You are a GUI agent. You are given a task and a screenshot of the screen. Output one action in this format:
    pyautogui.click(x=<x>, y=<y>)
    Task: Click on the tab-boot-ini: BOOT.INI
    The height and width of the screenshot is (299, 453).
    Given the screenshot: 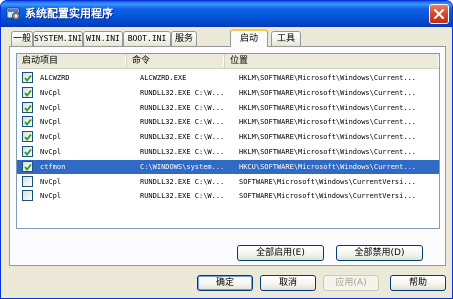 What is the action you would take?
    pyautogui.click(x=147, y=38)
    